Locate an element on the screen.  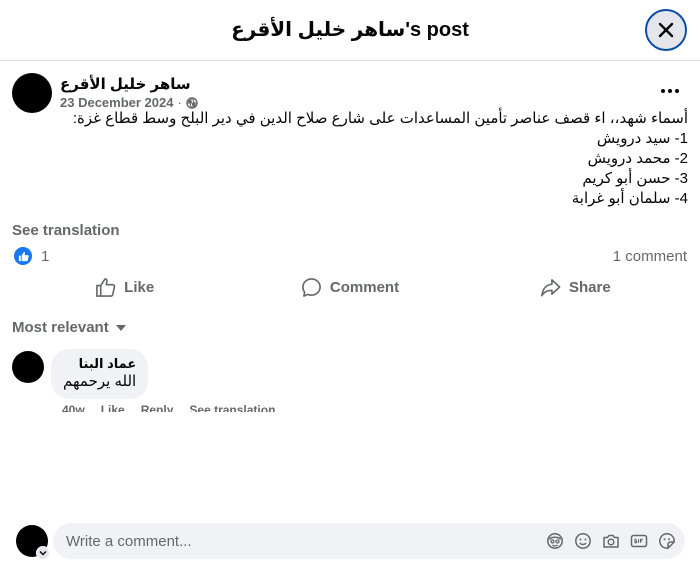
reaction-count: 1 is located at coordinates (45, 256).